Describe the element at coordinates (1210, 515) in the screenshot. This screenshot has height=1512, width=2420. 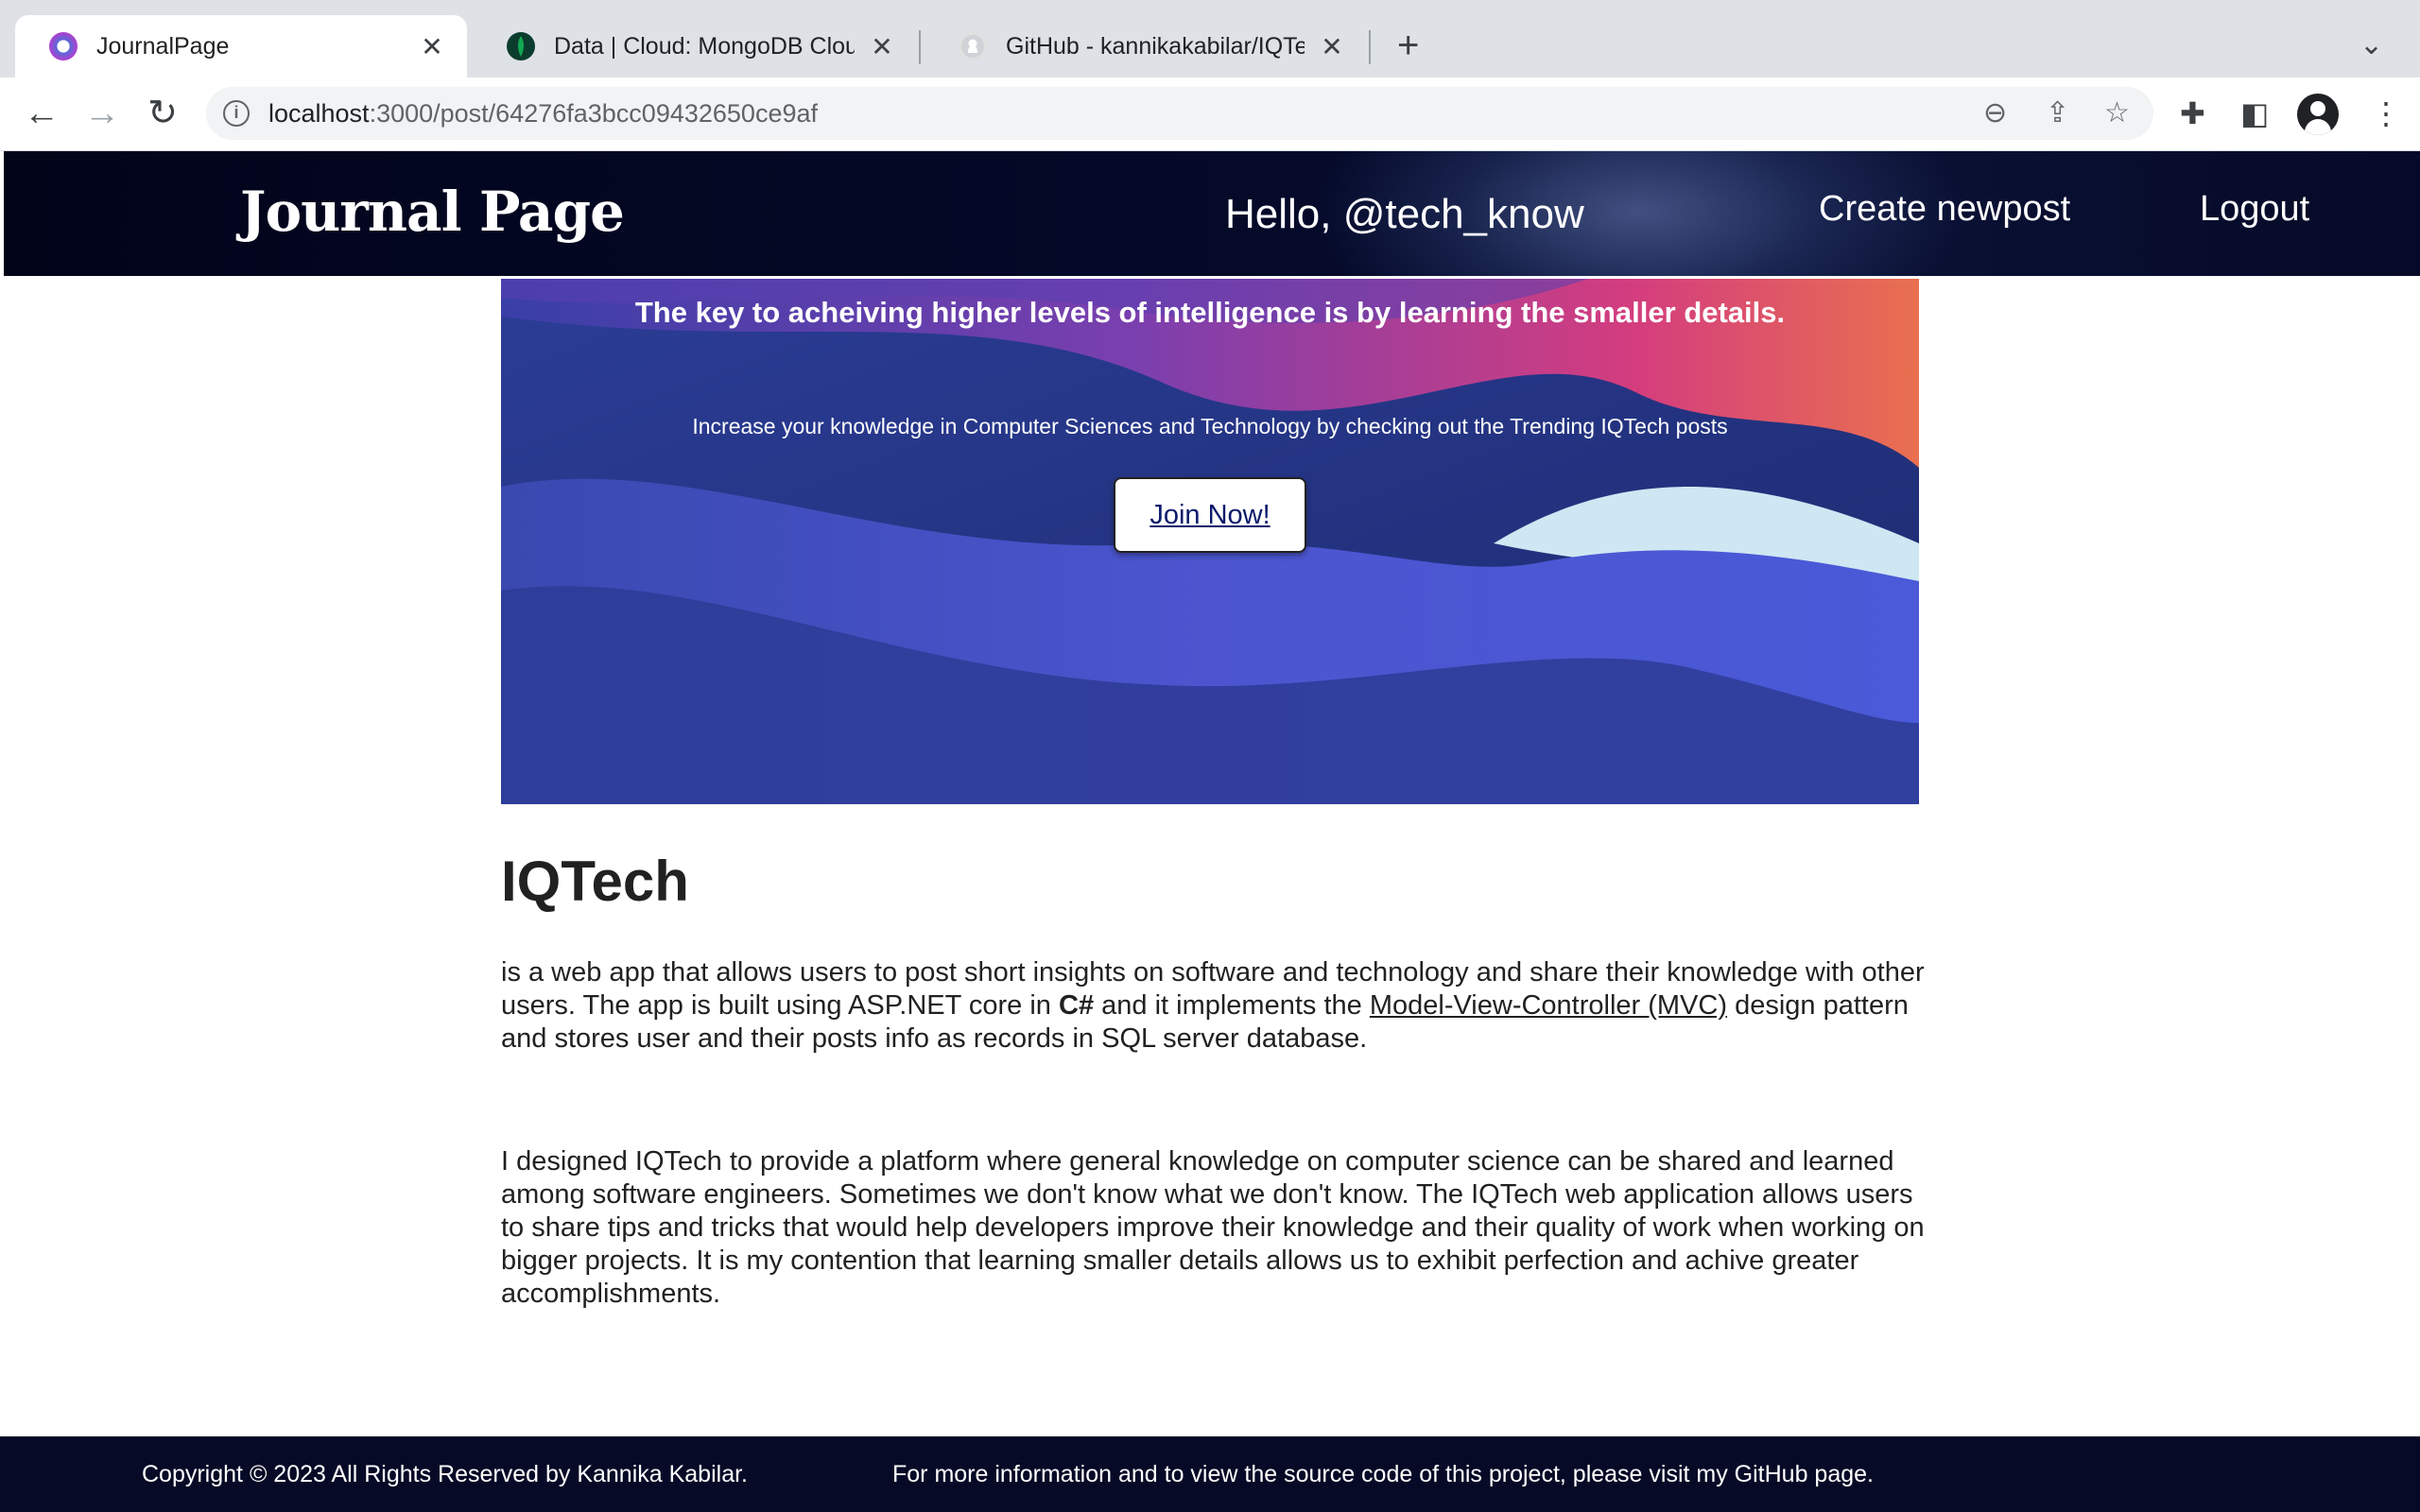
I see `join-now-button: Join Now!` at that location.